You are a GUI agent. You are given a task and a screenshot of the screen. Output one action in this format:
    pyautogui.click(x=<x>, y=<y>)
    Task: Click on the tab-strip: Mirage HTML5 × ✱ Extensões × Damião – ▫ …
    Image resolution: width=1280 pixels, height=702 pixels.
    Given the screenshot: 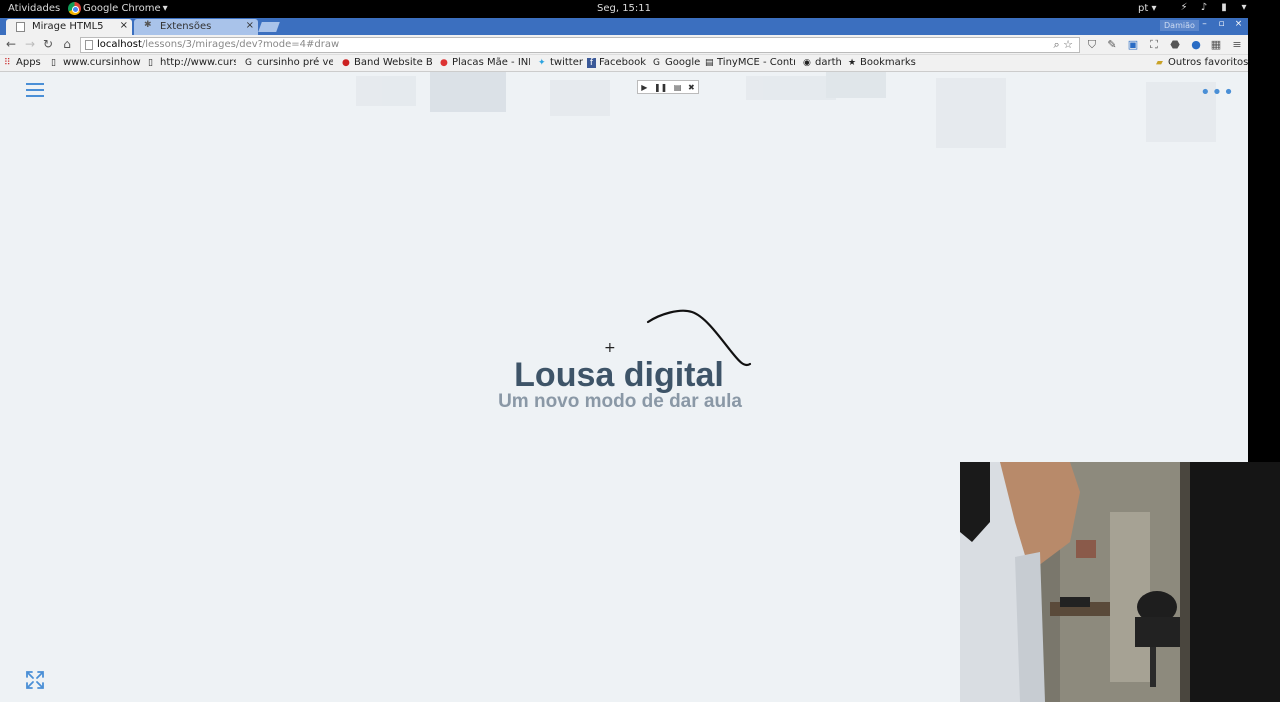 What is the action you would take?
    pyautogui.click(x=624, y=26)
    